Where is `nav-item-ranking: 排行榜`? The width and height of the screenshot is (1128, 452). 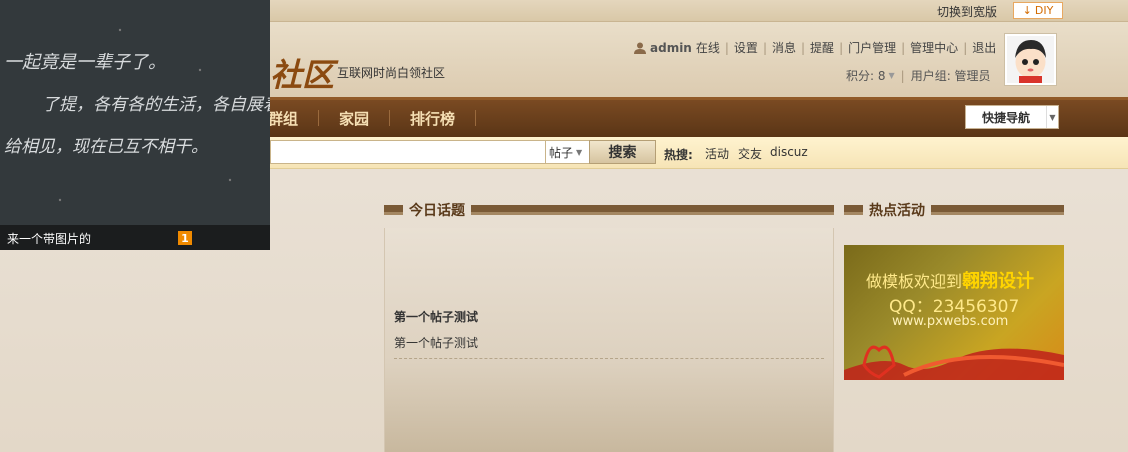
nav-item-ranking: 排行榜 is located at coordinates (432, 118).